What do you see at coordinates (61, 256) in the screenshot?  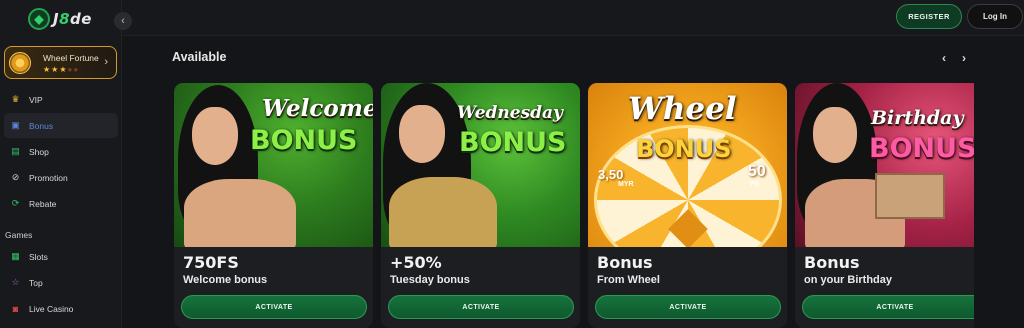 I see `sidebar-item-slots: ▦ Slots` at bounding box center [61, 256].